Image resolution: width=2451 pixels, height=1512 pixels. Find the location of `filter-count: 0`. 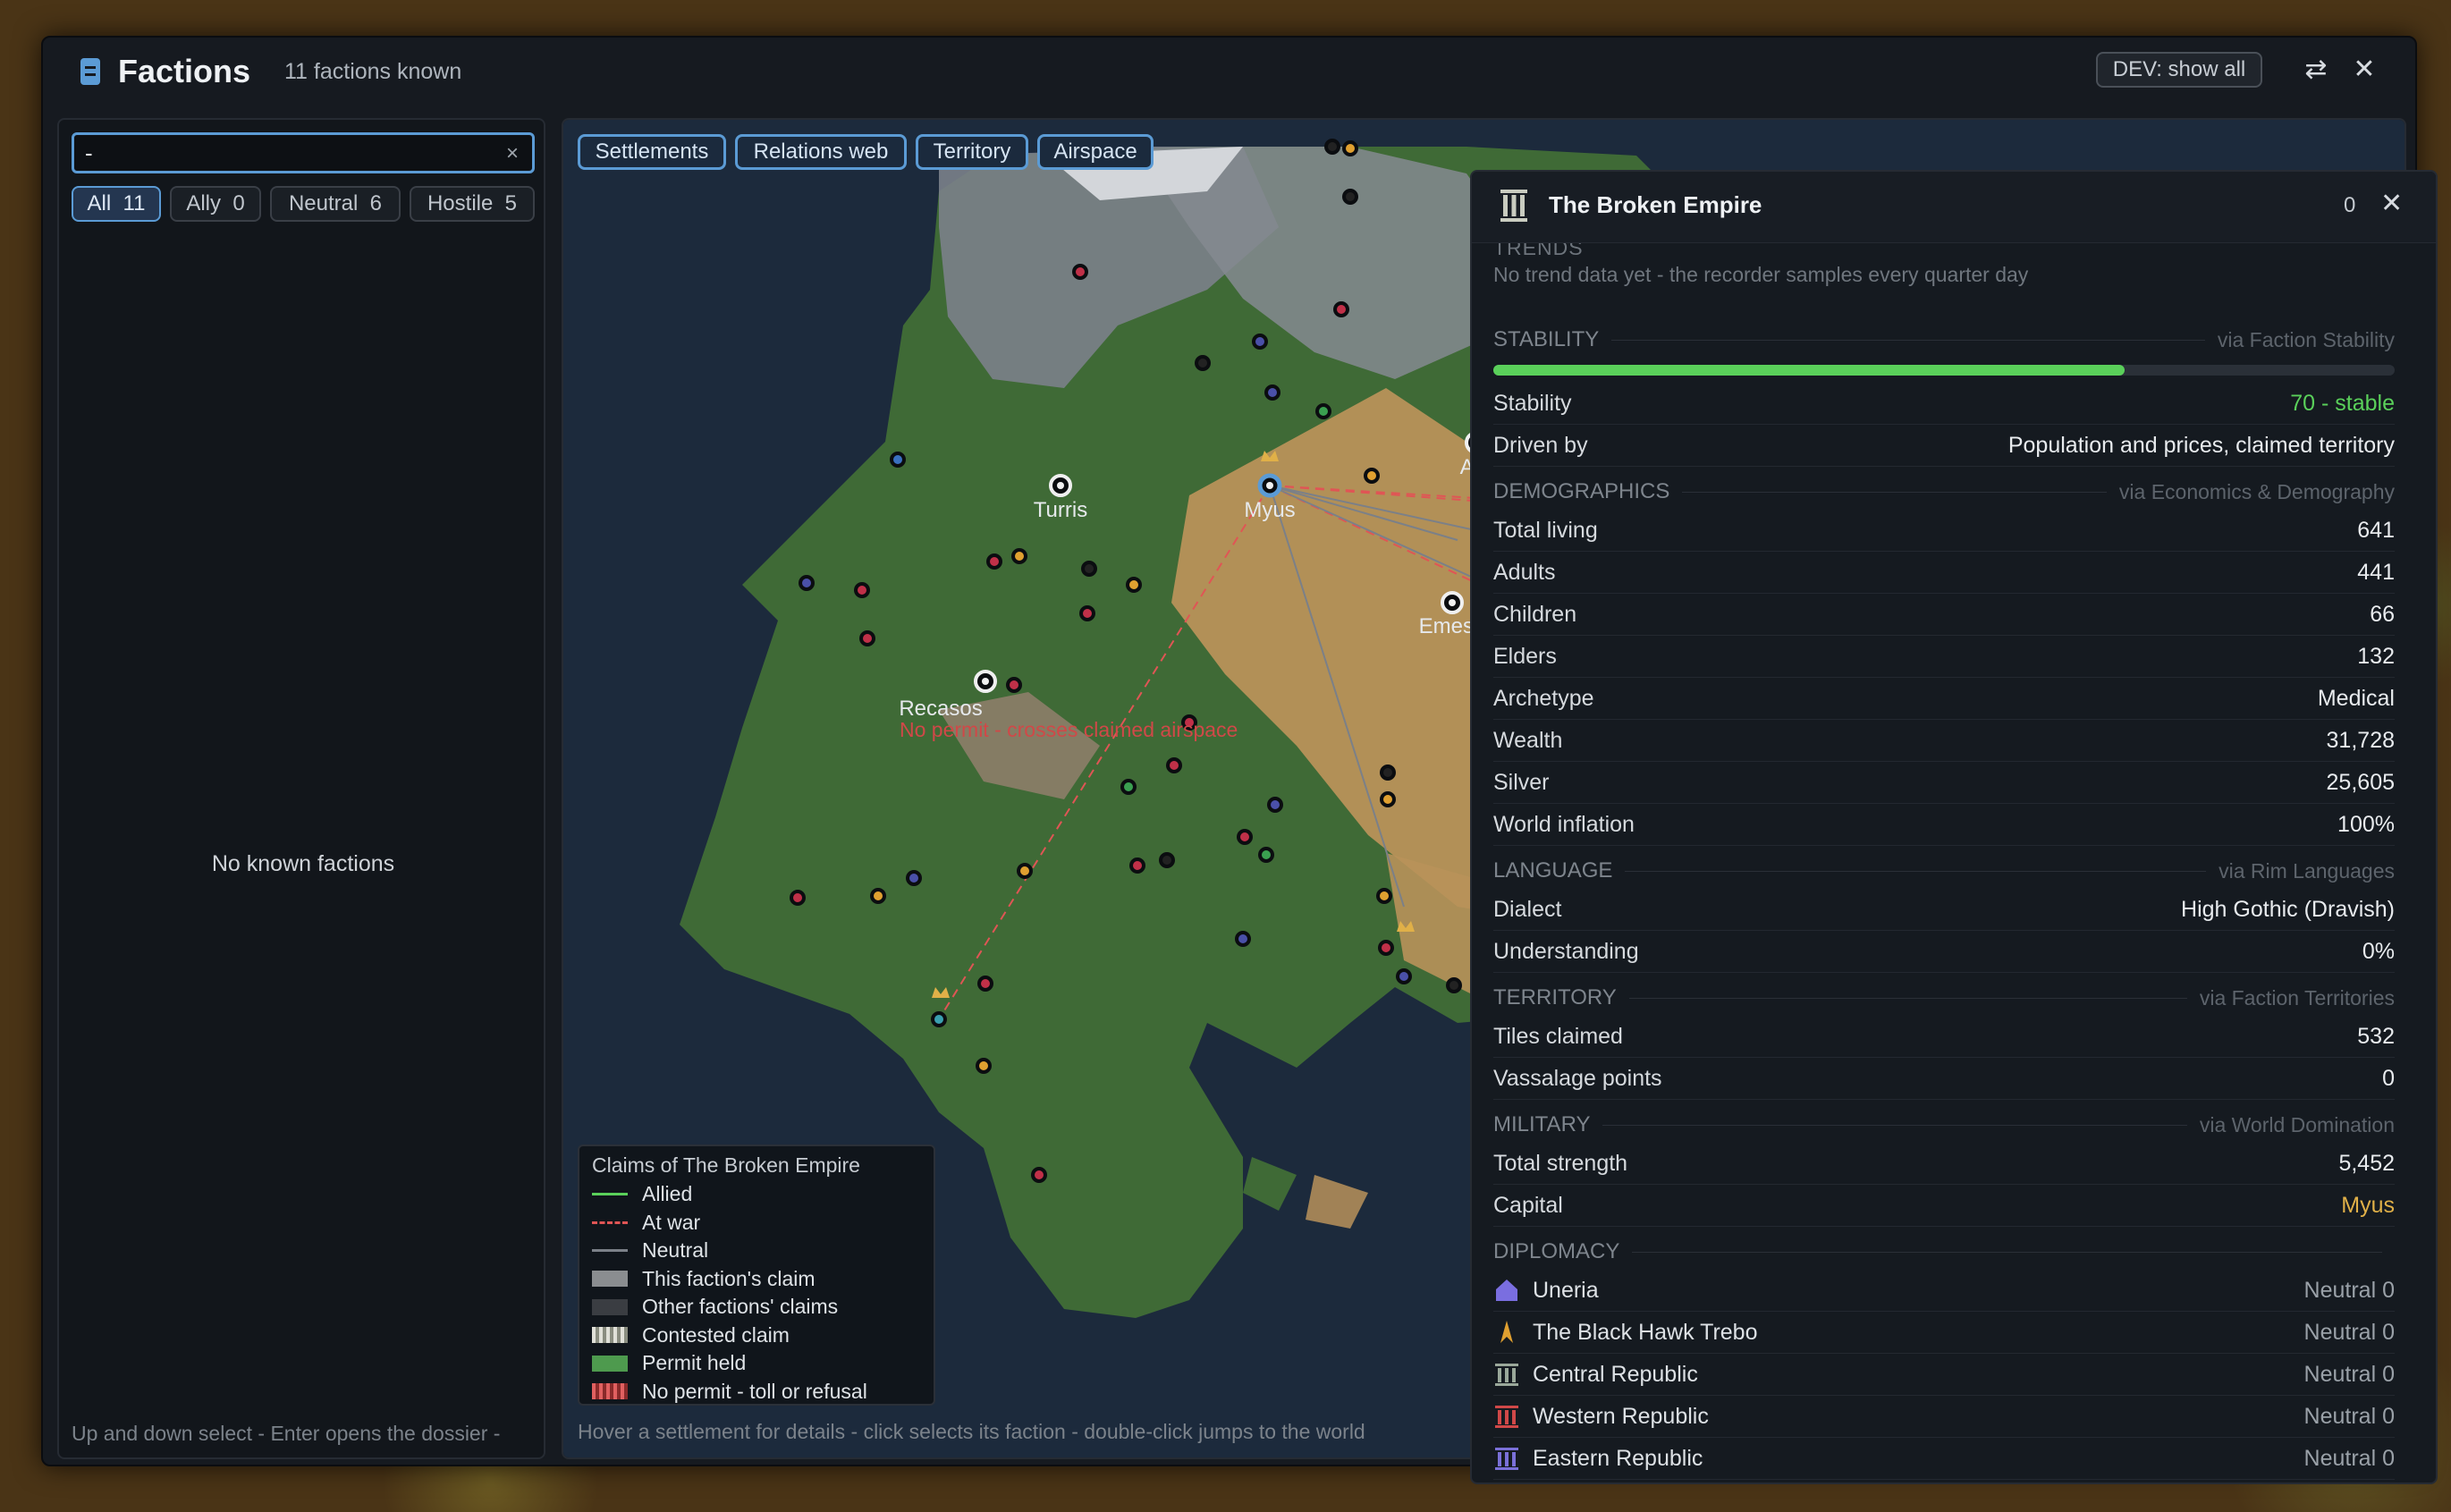

filter-count: 0 is located at coordinates (238, 203).